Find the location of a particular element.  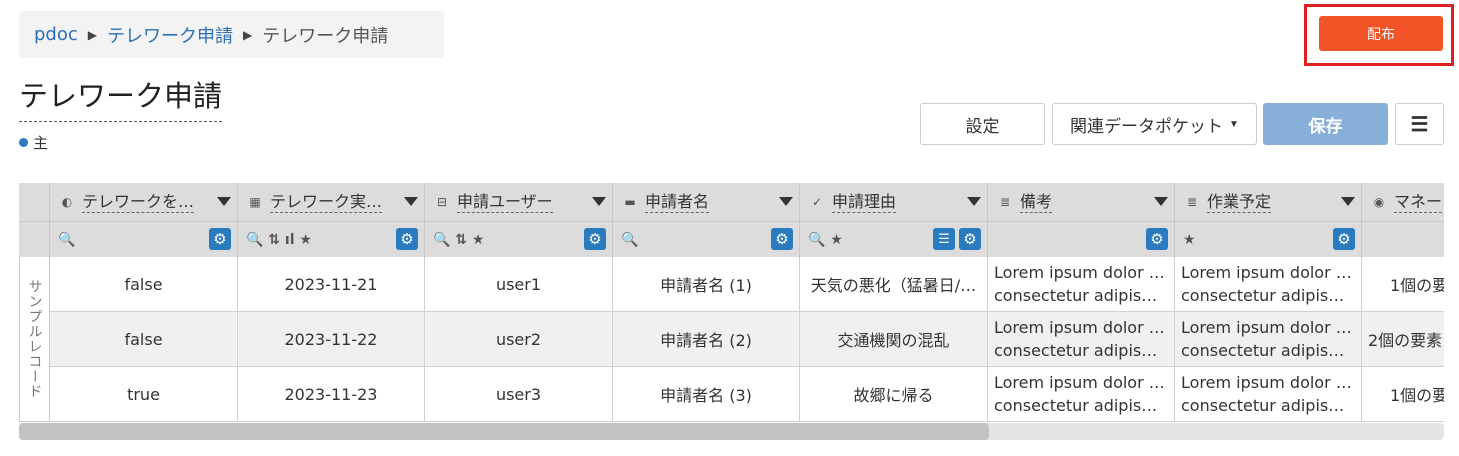

table-cell: 2個の要素 is located at coordinates (1403, 339).